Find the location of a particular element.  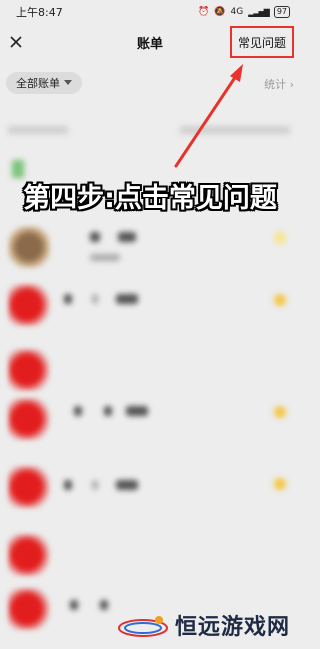

network-label: 4G is located at coordinates (237, 12).